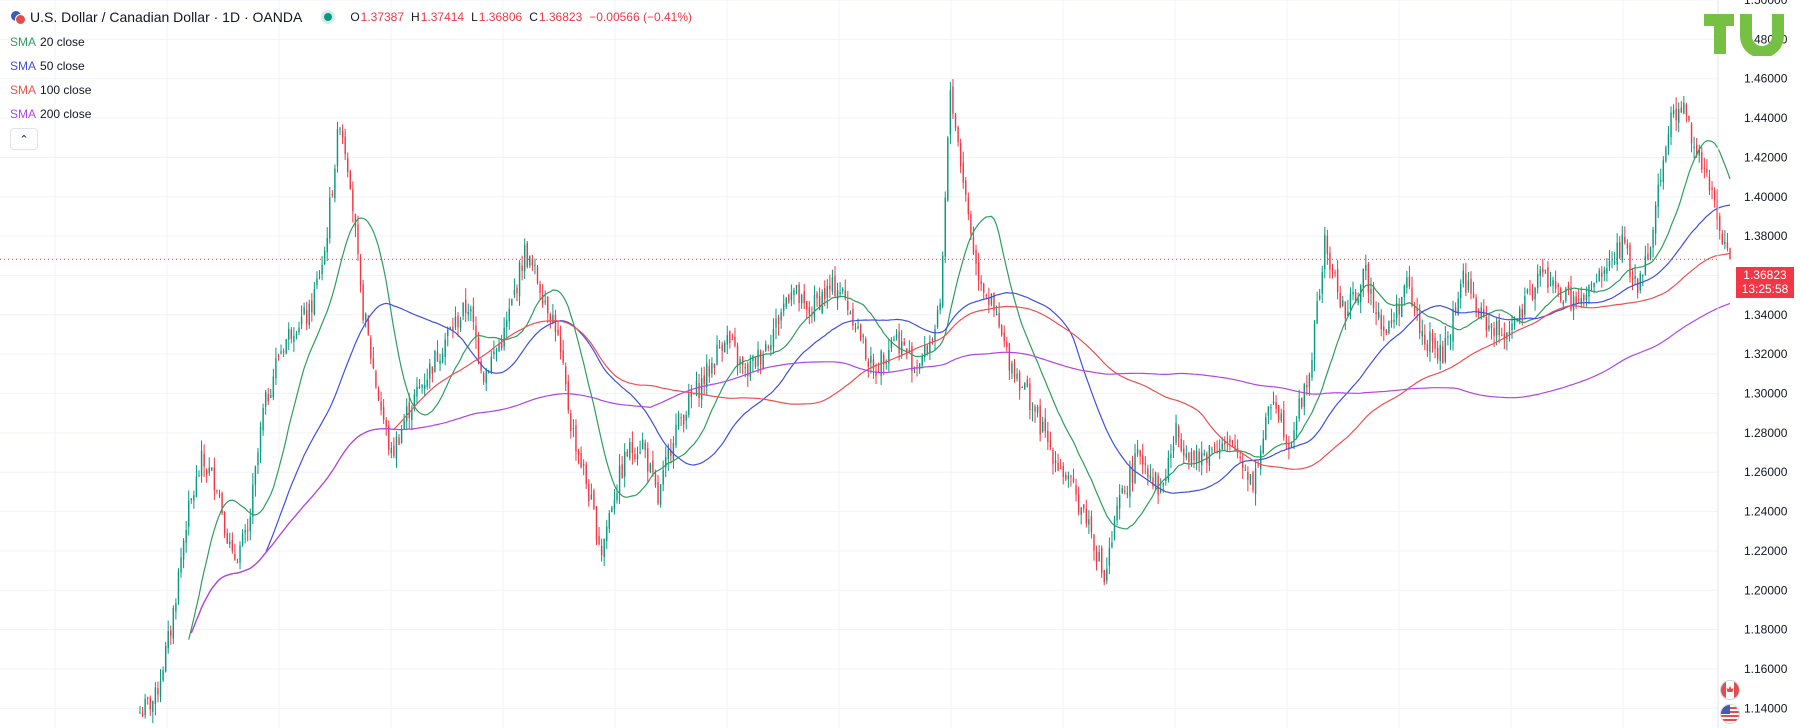 The height and width of the screenshot is (728, 1800). Describe the element at coordinates (50, 90) in the screenshot. I see `indicator-sma-100: SMA 100 close` at that location.